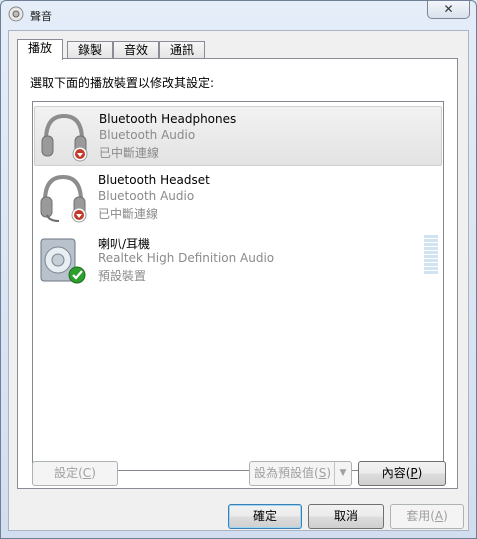  I want to click on headset-icon, so click(63, 198).